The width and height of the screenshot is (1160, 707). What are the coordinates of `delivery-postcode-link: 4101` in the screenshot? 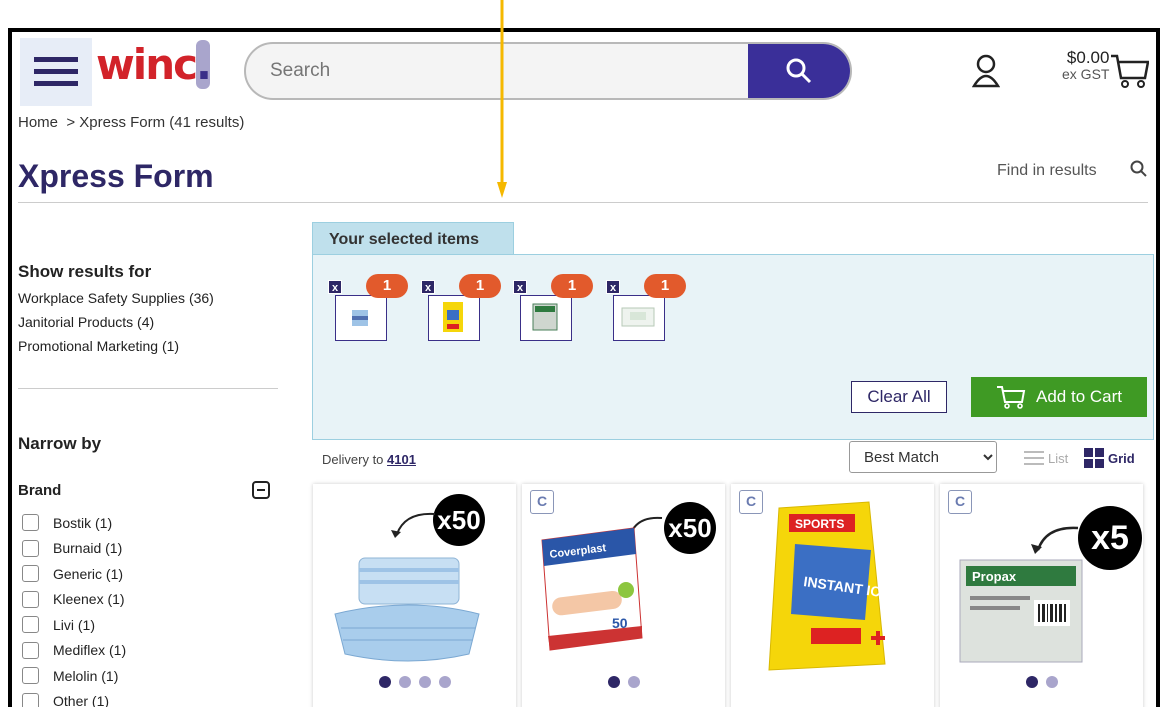 It's located at (401, 459).